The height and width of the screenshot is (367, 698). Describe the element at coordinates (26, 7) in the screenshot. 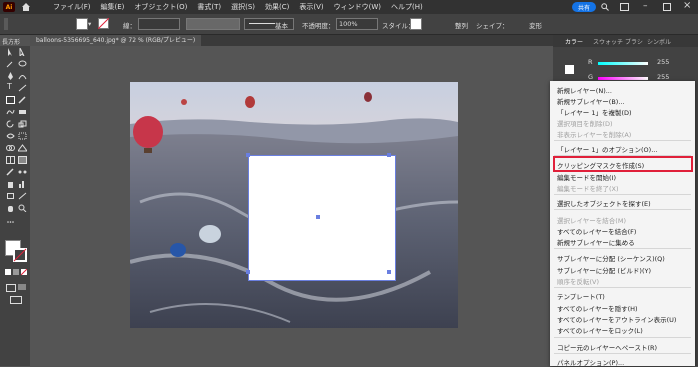

I see `home-icon` at that location.